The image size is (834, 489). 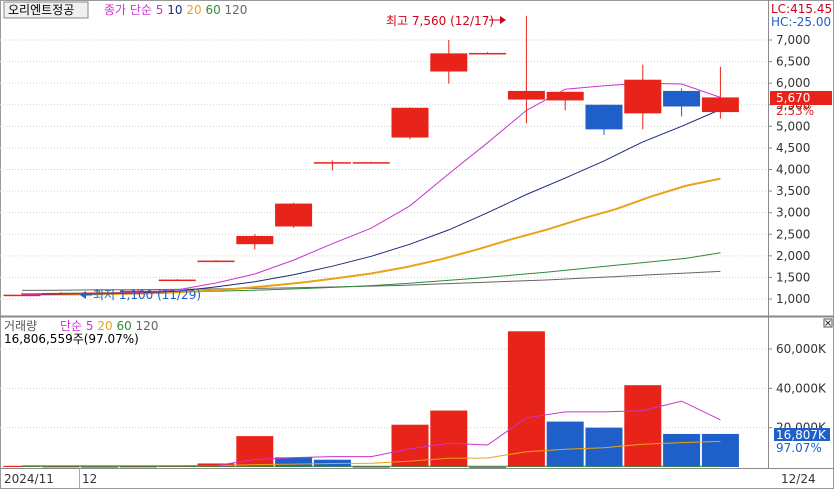 What do you see at coordinates (801, 349) in the screenshot?
I see `volume-tick-label: 60,000K` at bounding box center [801, 349].